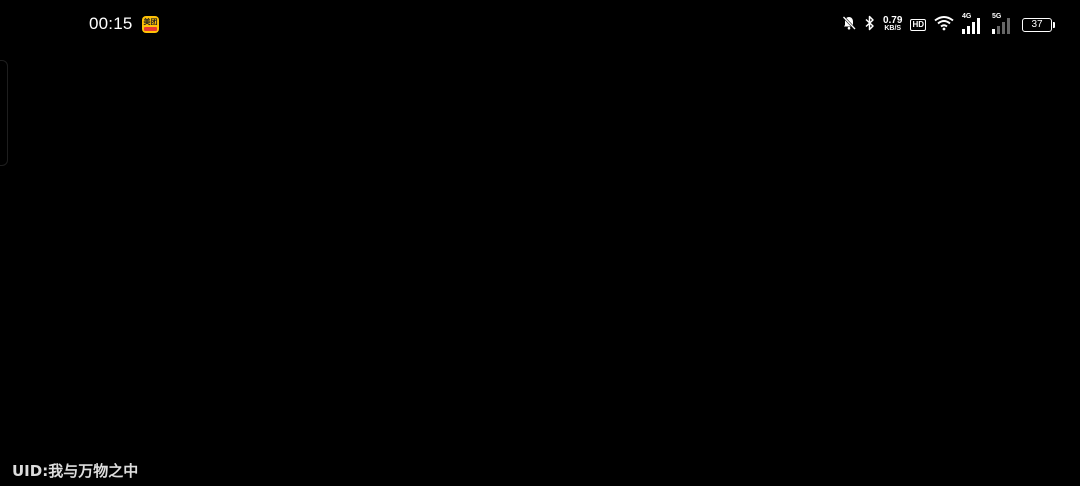 The height and width of the screenshot is (486, 1080). Describe the element at coordinates (967, 16) in the screenshot. I see `signal-4g-label: 4G` at that location.